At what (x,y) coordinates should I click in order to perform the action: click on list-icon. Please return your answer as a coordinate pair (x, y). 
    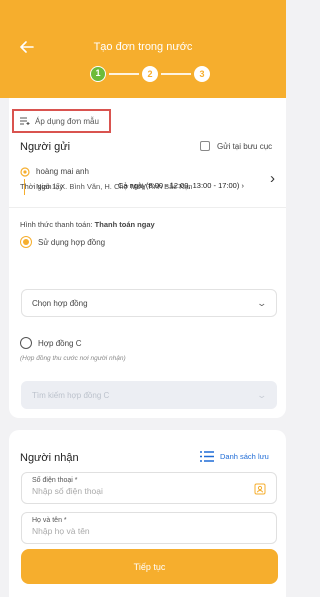
    Looking at the image, I should click on (207, 456).